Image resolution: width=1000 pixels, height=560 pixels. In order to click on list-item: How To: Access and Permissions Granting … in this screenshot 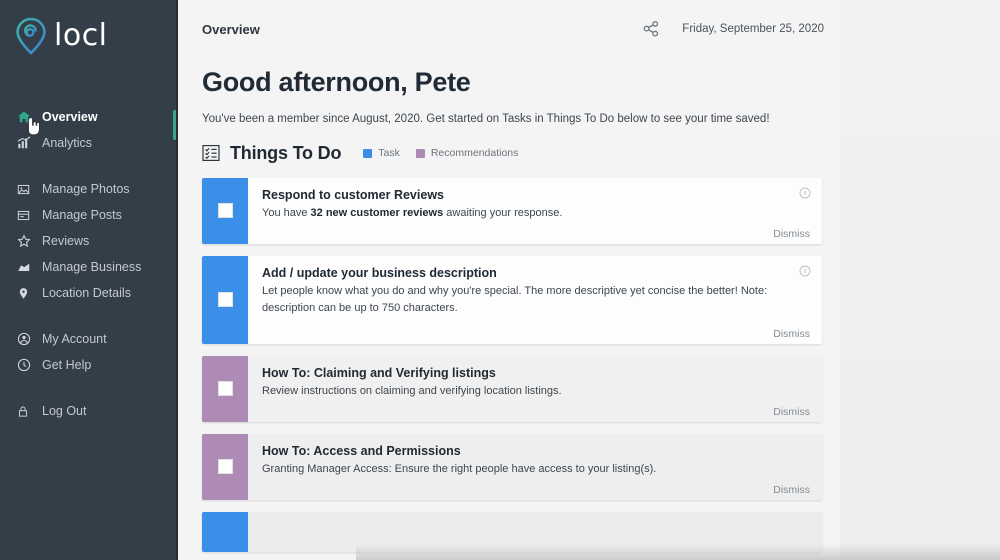, I will do `click(512, 466)`.